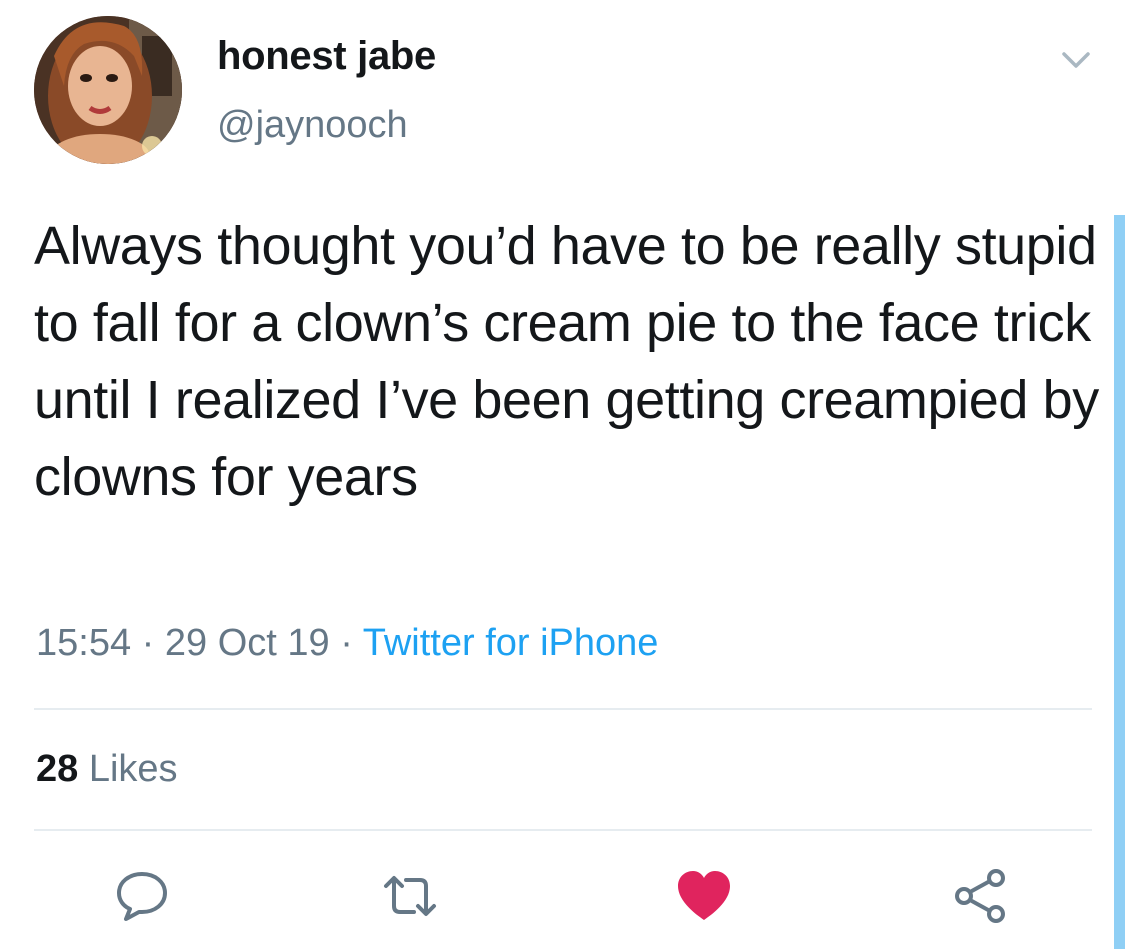 The image size is (1125, 949). I want to click on likes-label: Likes, so click(128, 769).